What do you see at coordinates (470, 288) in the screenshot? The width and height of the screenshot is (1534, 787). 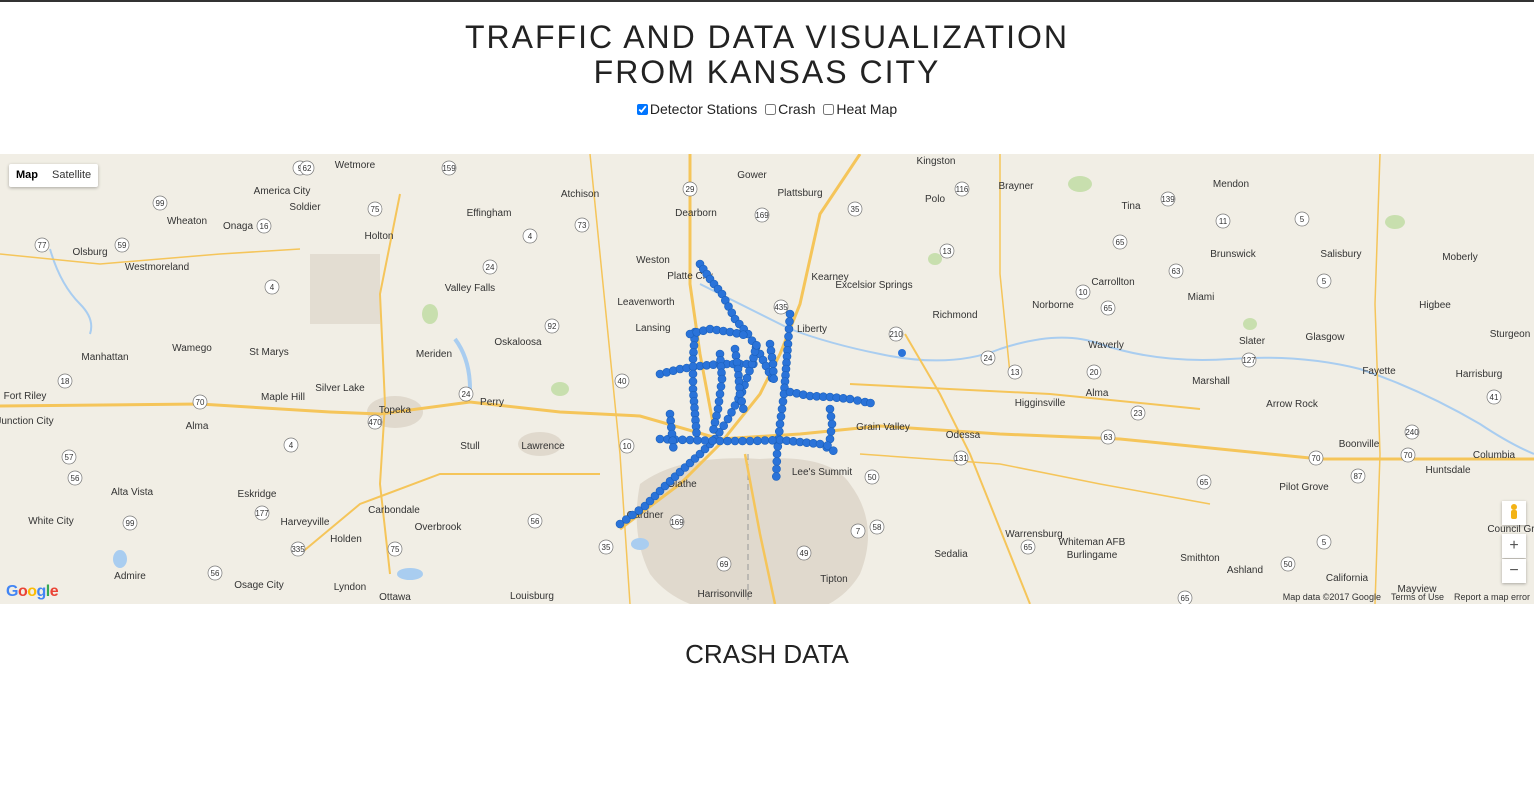 I see `place-label: Valley Falls` at bounding box center [470, 288].